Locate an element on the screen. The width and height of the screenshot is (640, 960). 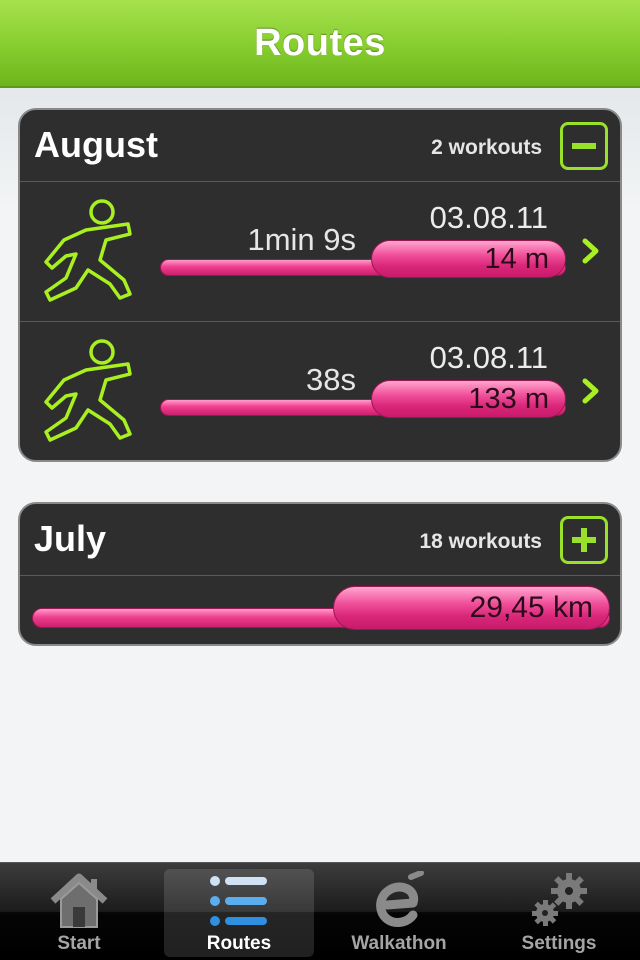
nav-bar: Routes is located at coordinates (320, 44).